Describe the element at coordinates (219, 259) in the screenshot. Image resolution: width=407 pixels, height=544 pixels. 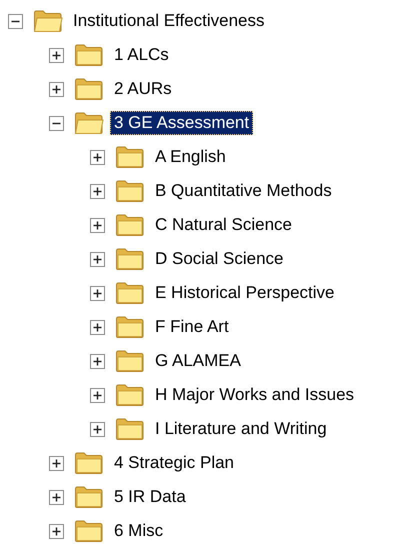
I see `folder-label: D Social Science` at that location.